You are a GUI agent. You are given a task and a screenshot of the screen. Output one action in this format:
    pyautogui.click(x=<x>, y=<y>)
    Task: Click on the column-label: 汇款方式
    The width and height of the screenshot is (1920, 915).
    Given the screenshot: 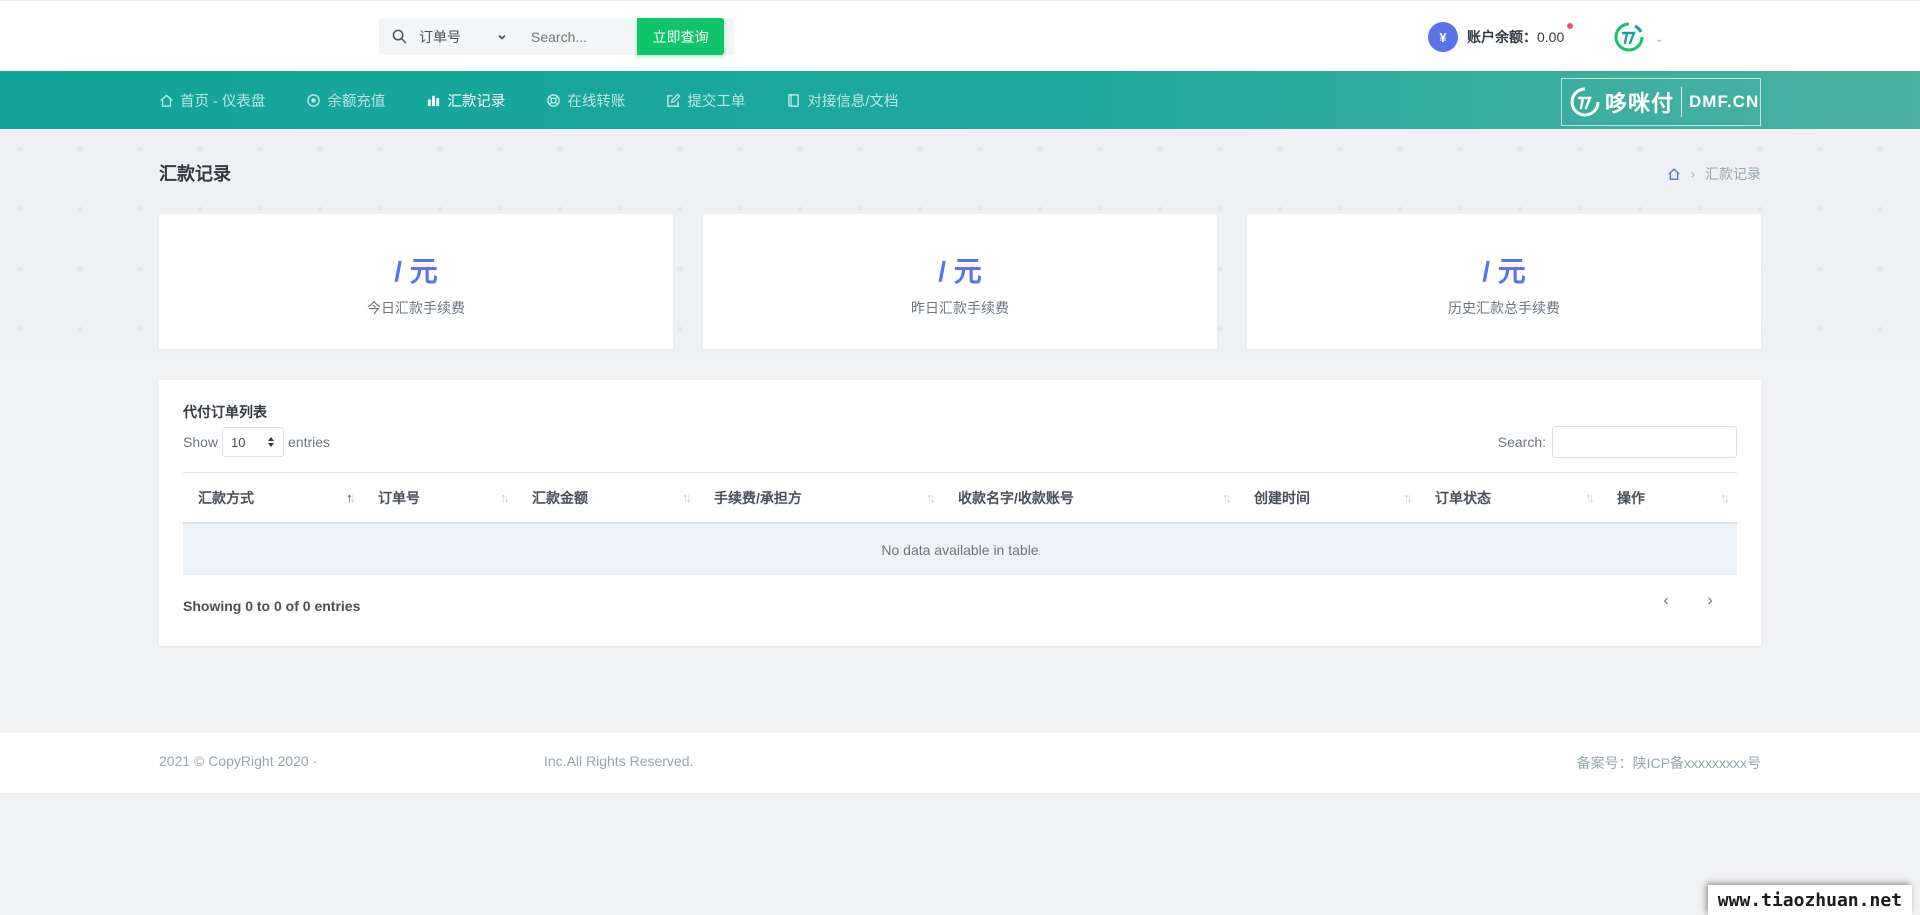 What is the action you would take?
    pyautogui.click(x=226, y=498)
    